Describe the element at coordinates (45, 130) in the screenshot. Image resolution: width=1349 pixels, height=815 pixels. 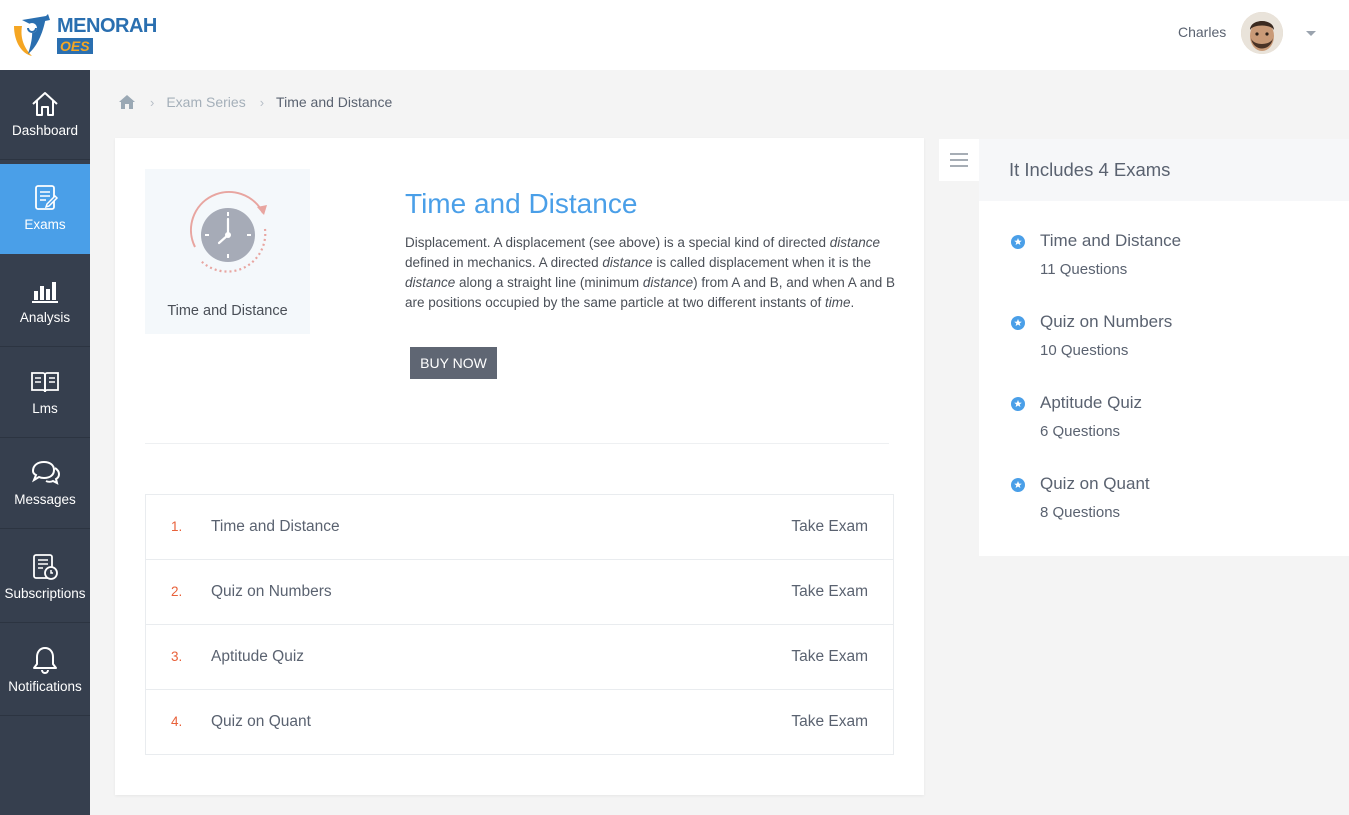
I see `sidebar-item-label: Dashboard` at that location.